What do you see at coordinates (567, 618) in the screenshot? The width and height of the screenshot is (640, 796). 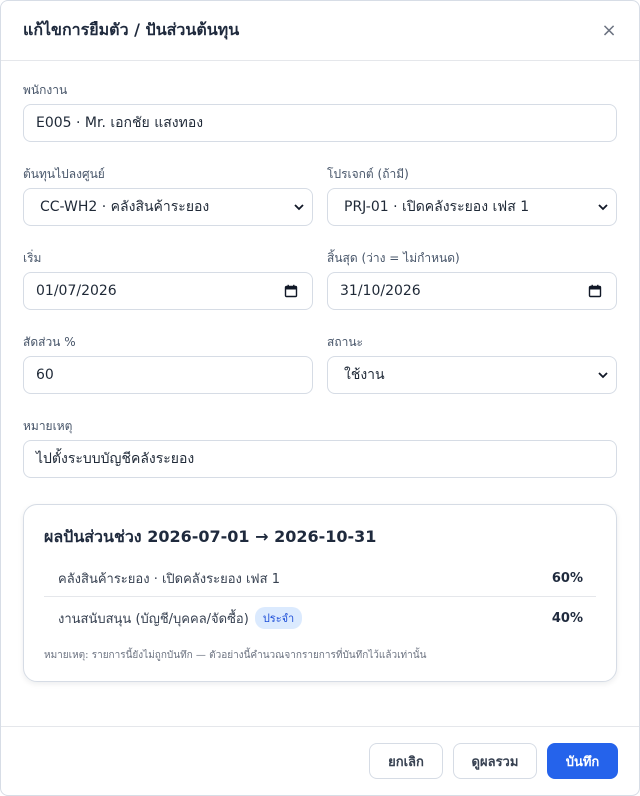 I see `allocation-percent: 40%` at bounding box center [567, 618].